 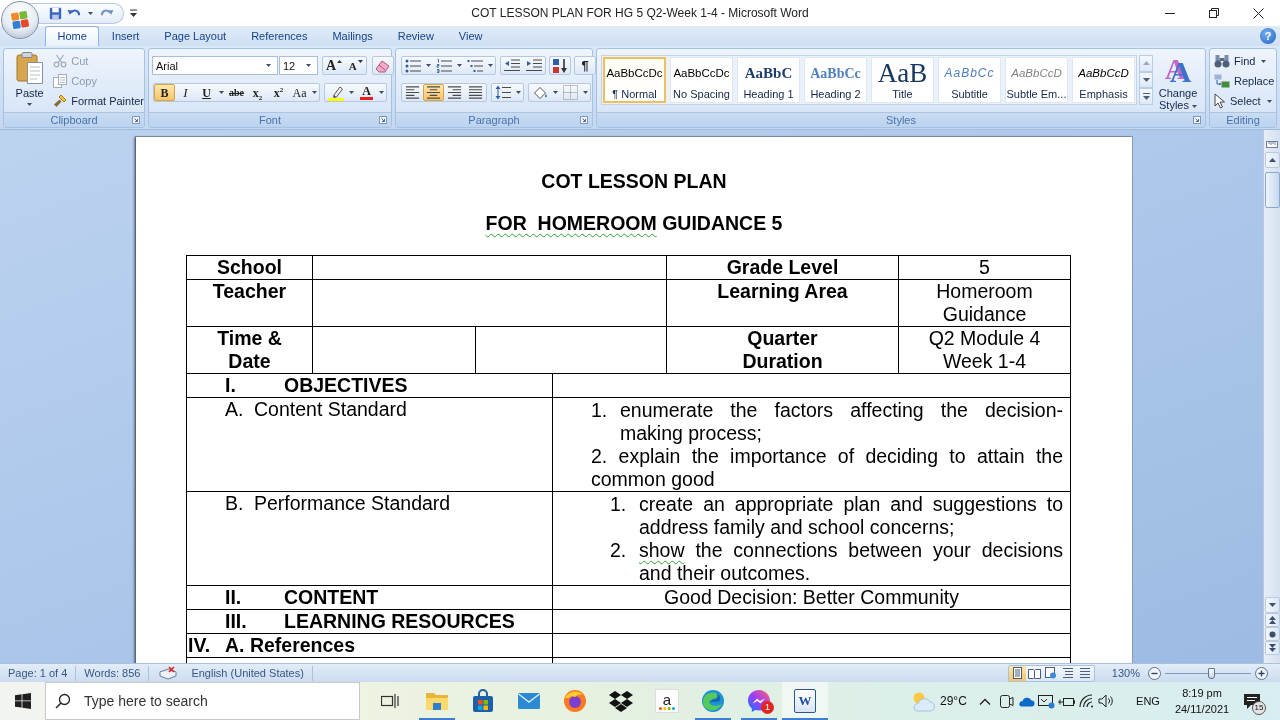 I want to click on scrollbar-thumb, so click(x=1272, y=190).